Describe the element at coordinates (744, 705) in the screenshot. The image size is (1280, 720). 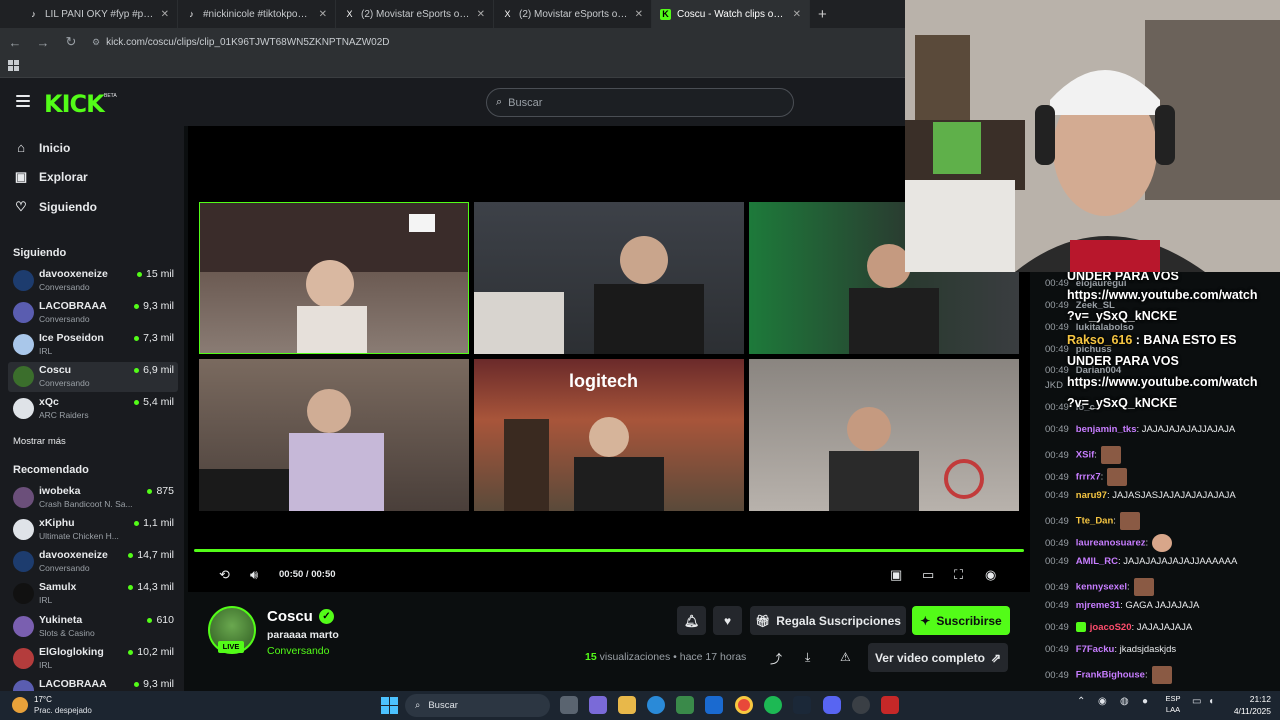
I see `chrome-icon` at that location.